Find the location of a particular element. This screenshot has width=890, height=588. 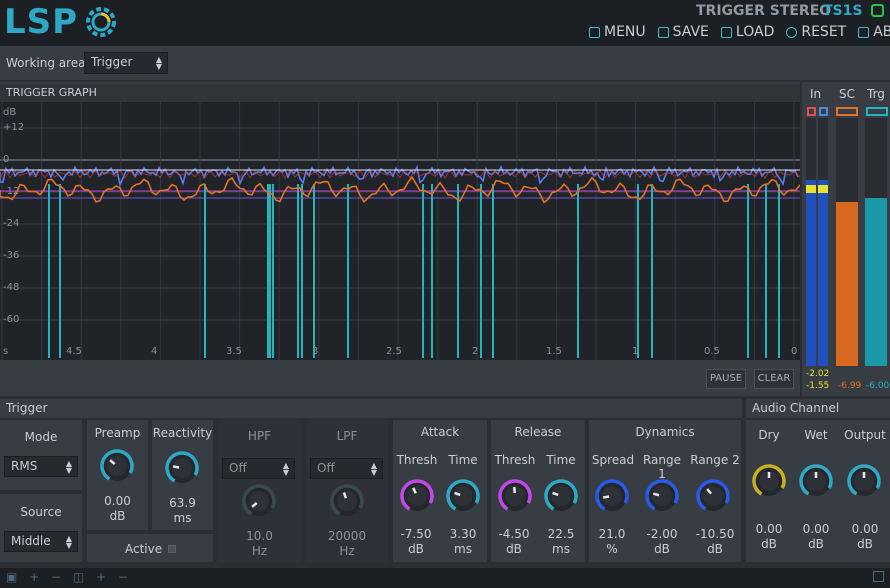

source-select: Middle ▲ ▼ is located at coordinates (41, 541).